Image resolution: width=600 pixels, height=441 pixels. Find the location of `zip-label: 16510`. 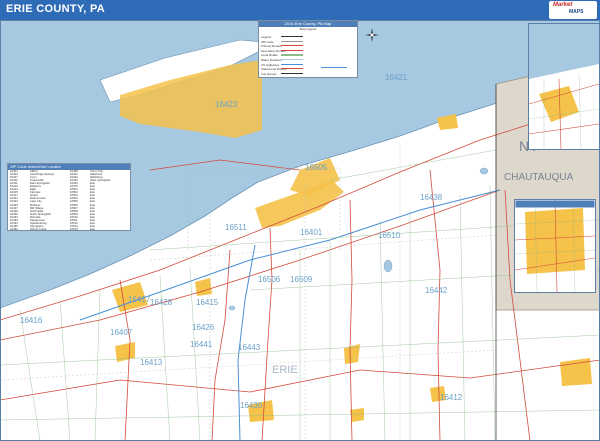

zip-label: 16510 is located at coordinates (389, 235).